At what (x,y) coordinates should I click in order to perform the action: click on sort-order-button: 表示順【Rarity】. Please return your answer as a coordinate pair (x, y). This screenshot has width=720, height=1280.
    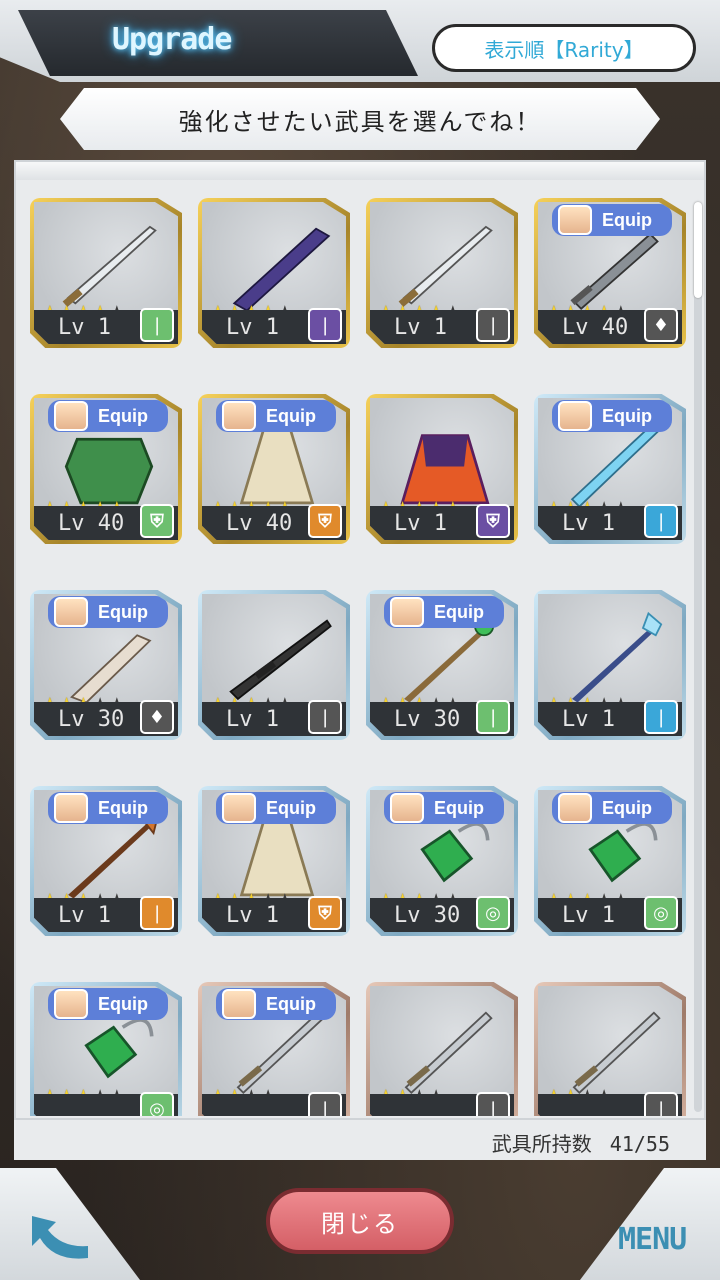
    Looking at the image, I should click on (564, 48).